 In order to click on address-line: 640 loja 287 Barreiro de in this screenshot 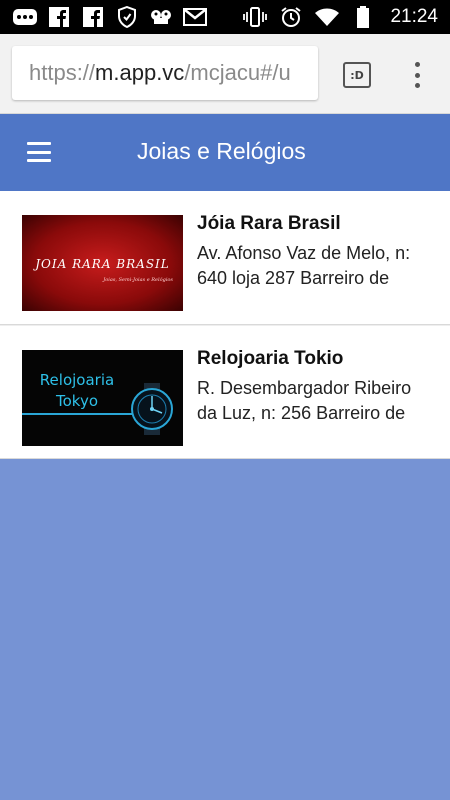, I will do `click(293, 278)`.